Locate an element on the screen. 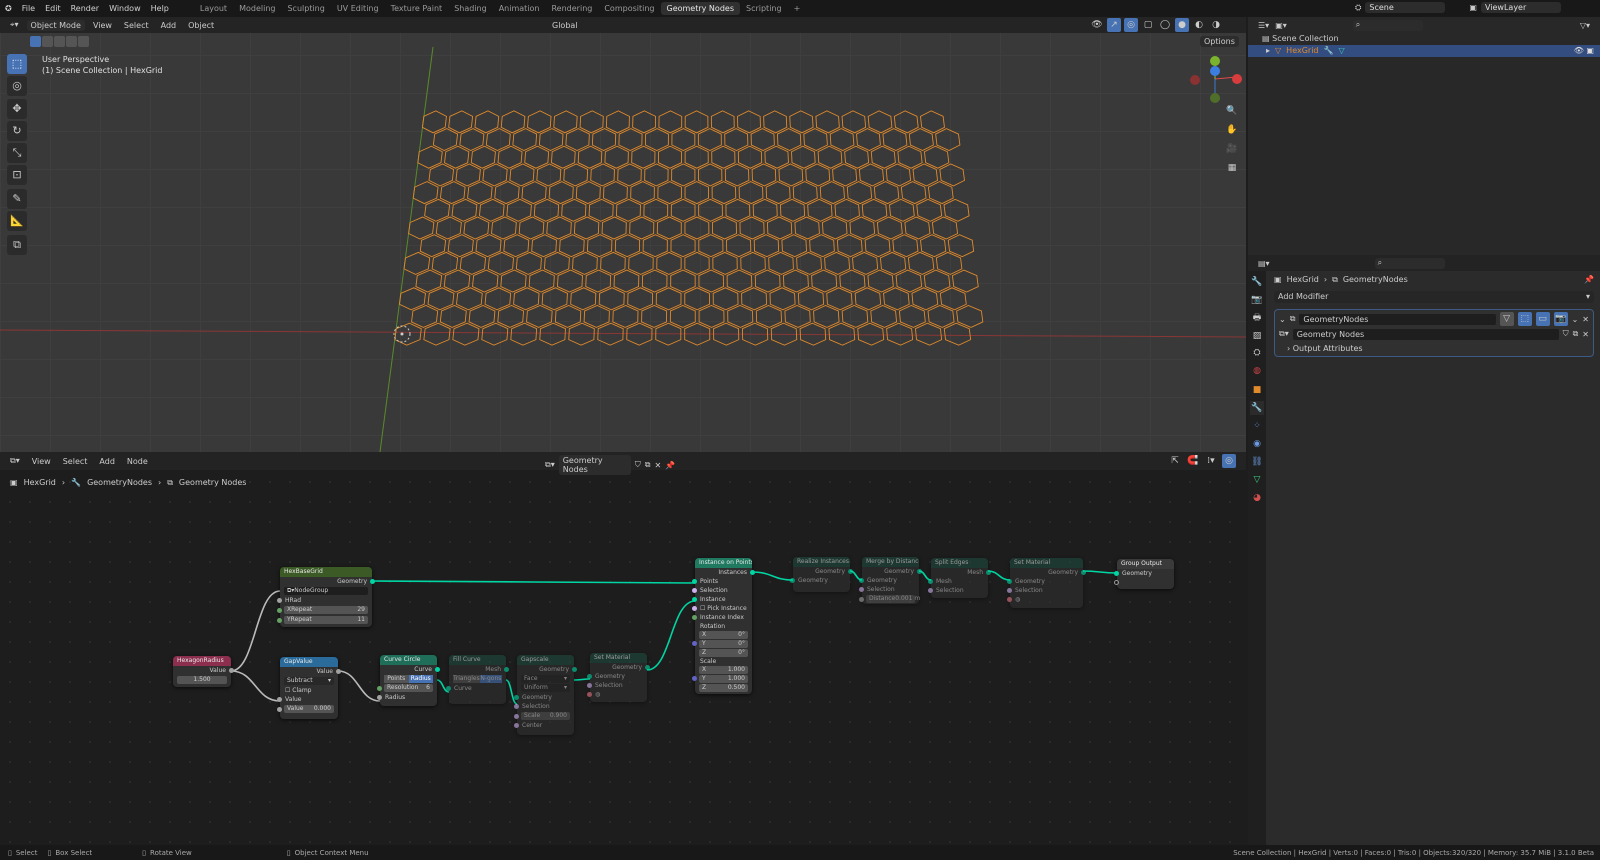  menu-window: Window is located at coordinates (125, 8).